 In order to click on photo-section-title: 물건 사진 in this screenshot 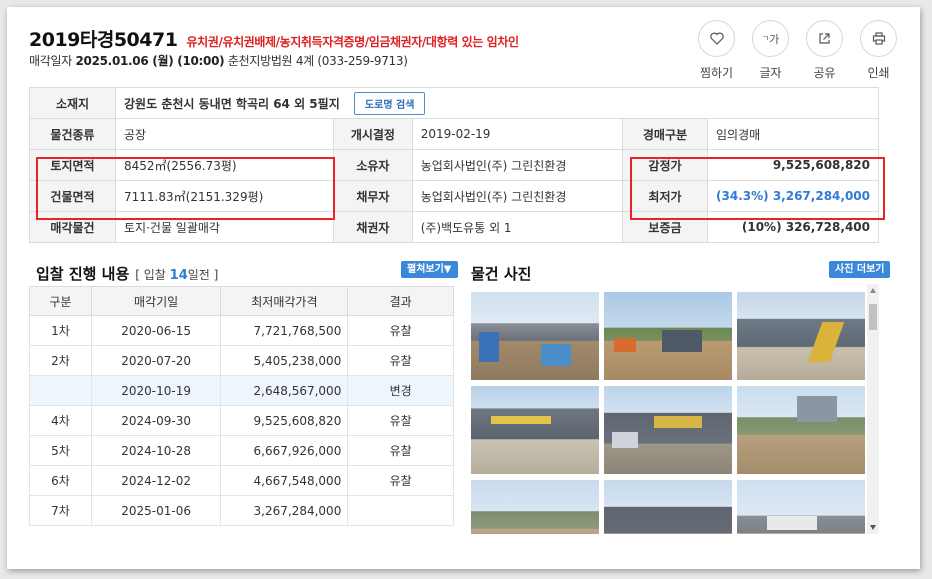, I will do `click(501, 274)`.